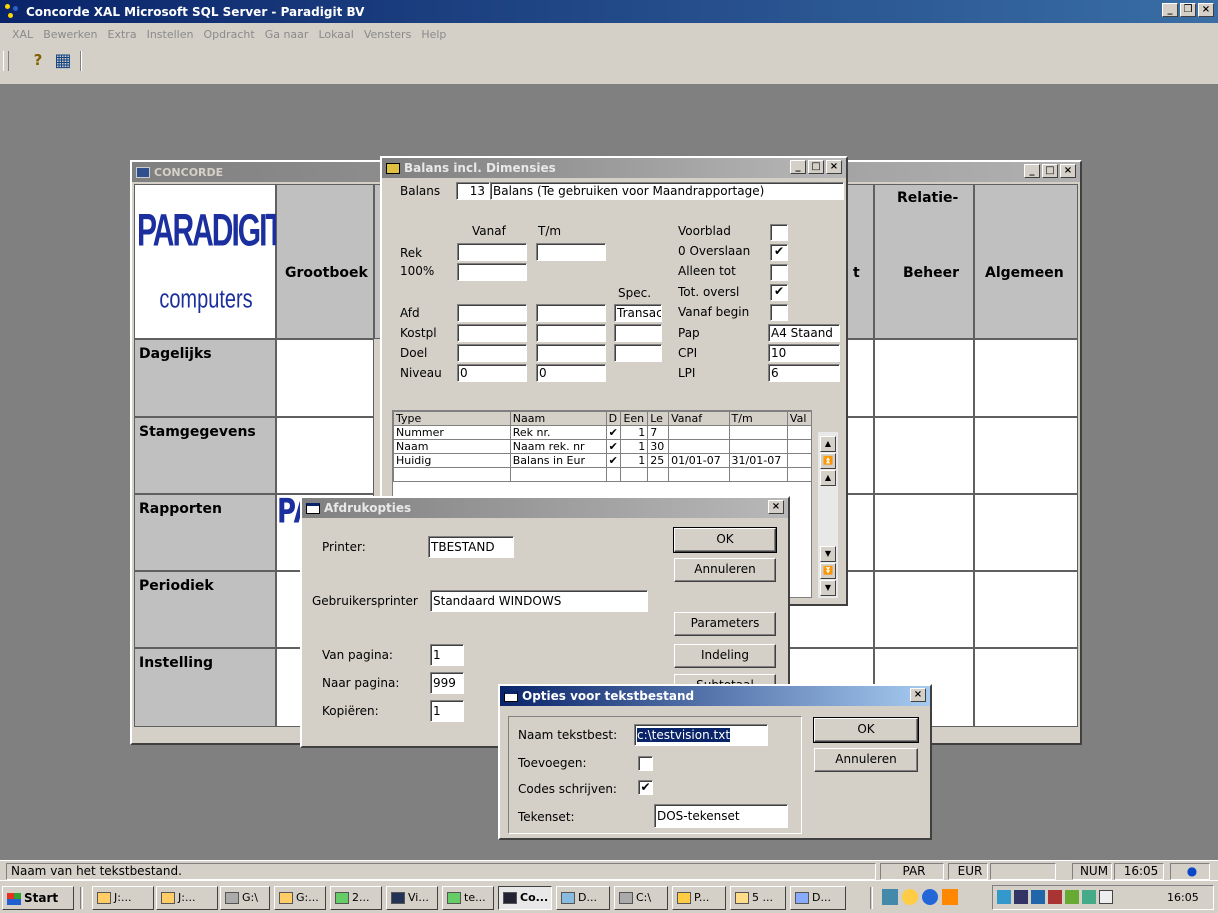 This screenshot has height=913, width=1218. I want to click on table-row: Huidig Balans in Eur ✔ 1 25 01/01-07 31/01-07, so click(602, 460).